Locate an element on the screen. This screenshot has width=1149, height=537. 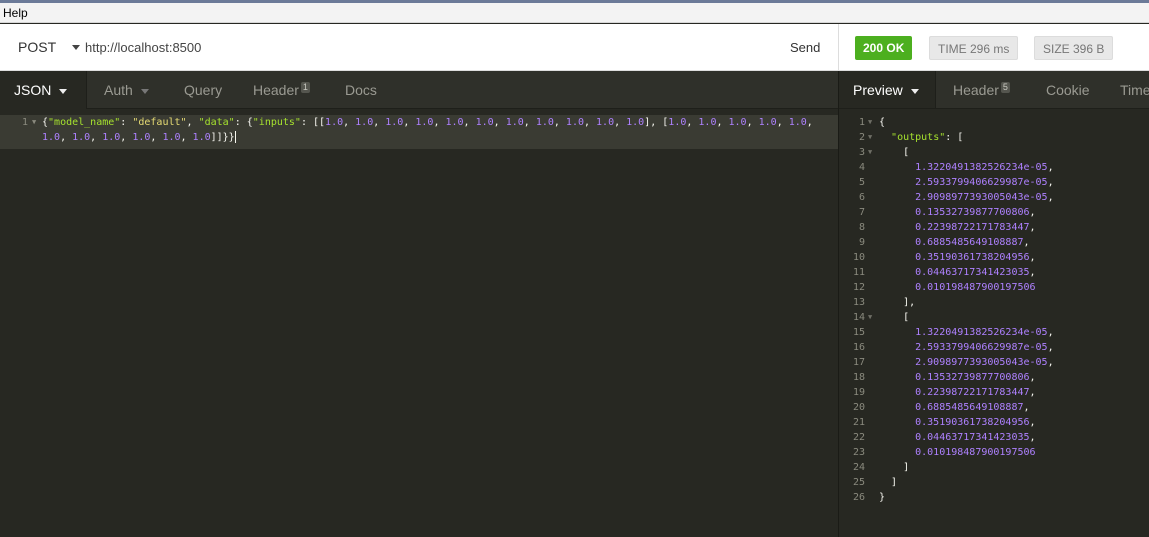
method-label: POST is located at coordinates (37, 47).